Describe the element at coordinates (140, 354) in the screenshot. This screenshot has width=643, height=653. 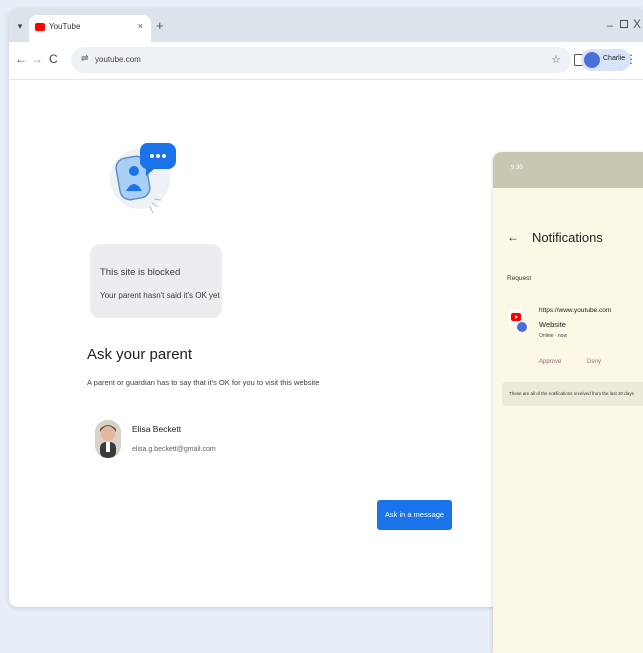
I see `ask-parent-title: Ask your parent` at that location.